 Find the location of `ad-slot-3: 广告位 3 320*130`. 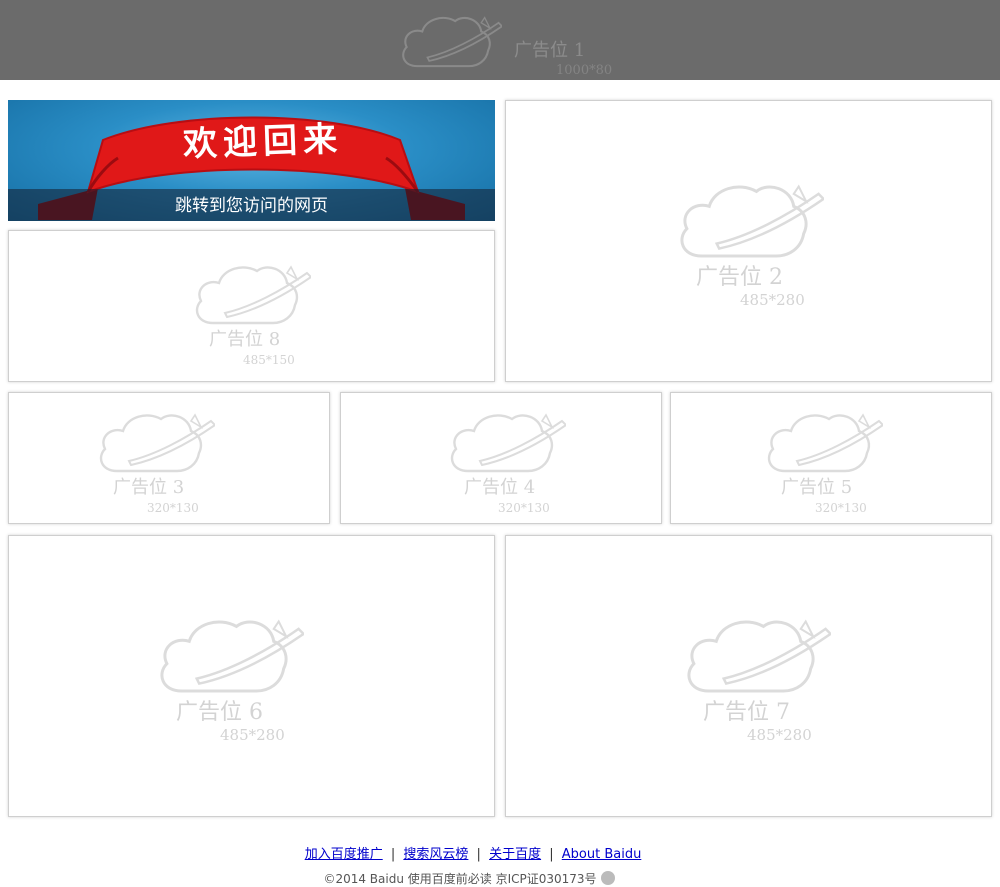

ad-slot-3: 广告位 3 320*130 is located at coordinates (169, 458).